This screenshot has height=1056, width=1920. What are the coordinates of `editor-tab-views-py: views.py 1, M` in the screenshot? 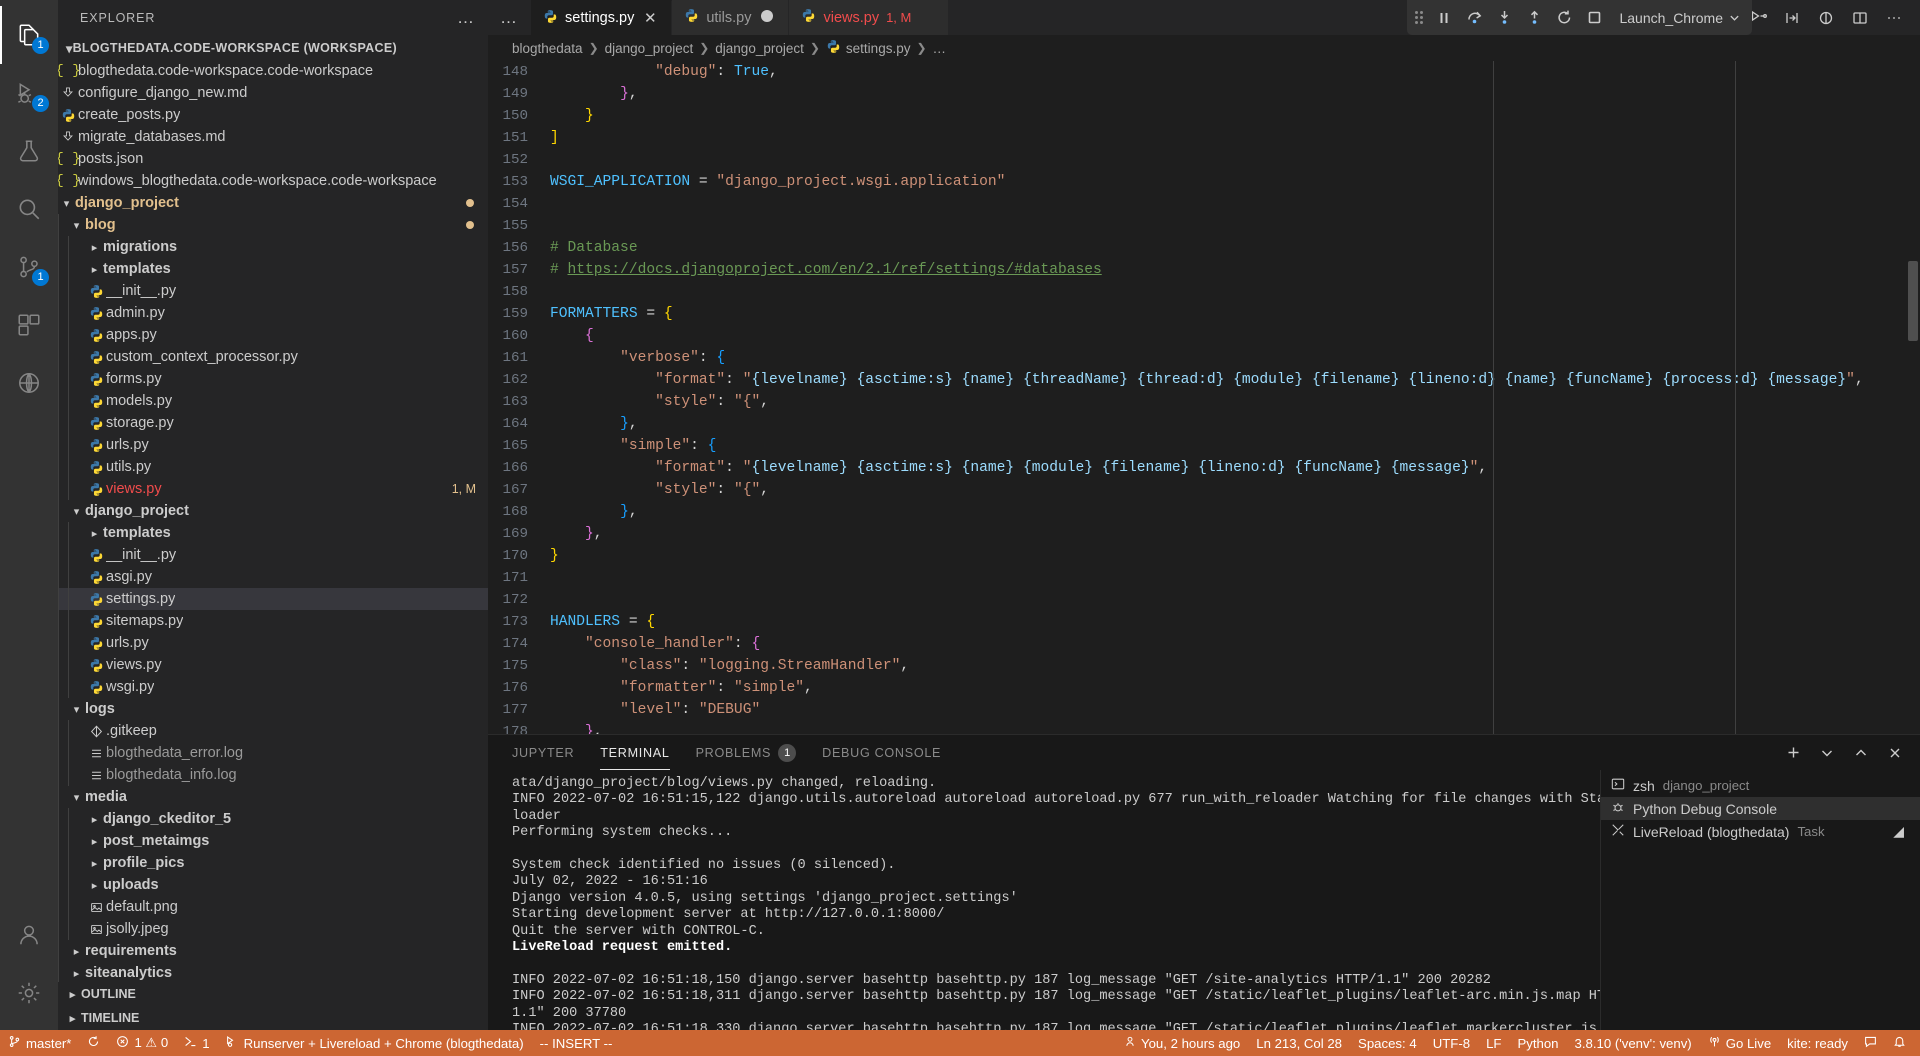 It's located at (869, 17).